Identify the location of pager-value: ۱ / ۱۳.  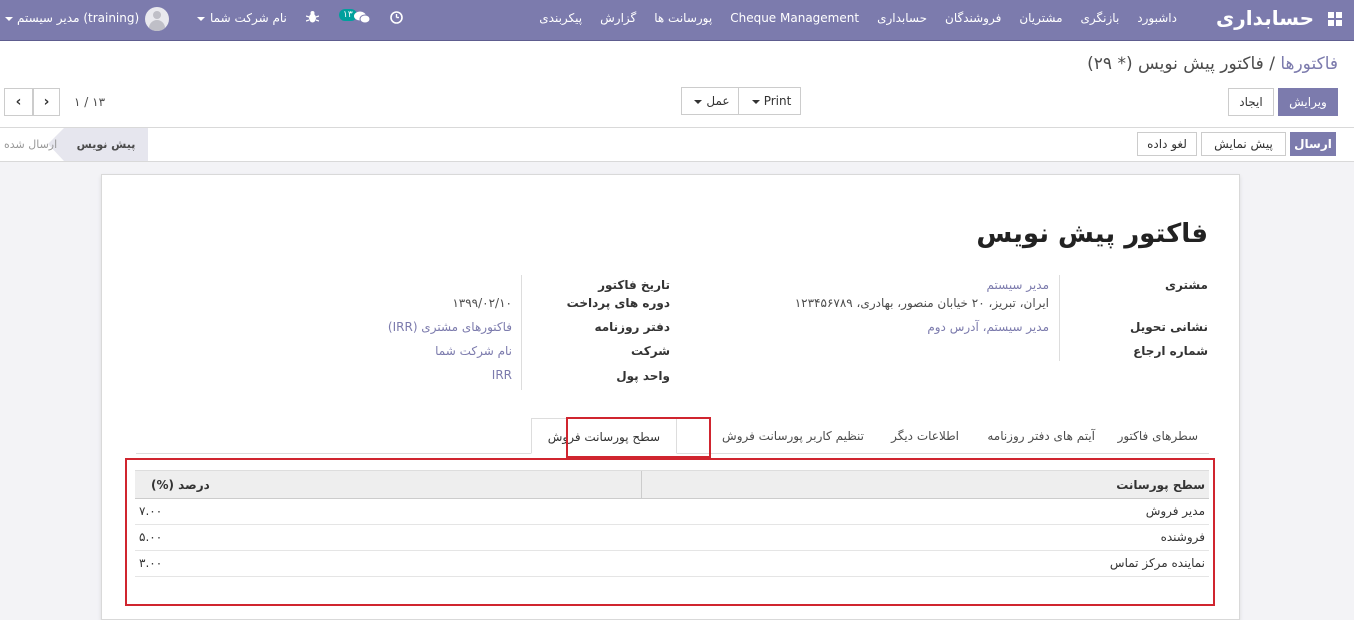
(89, 102).